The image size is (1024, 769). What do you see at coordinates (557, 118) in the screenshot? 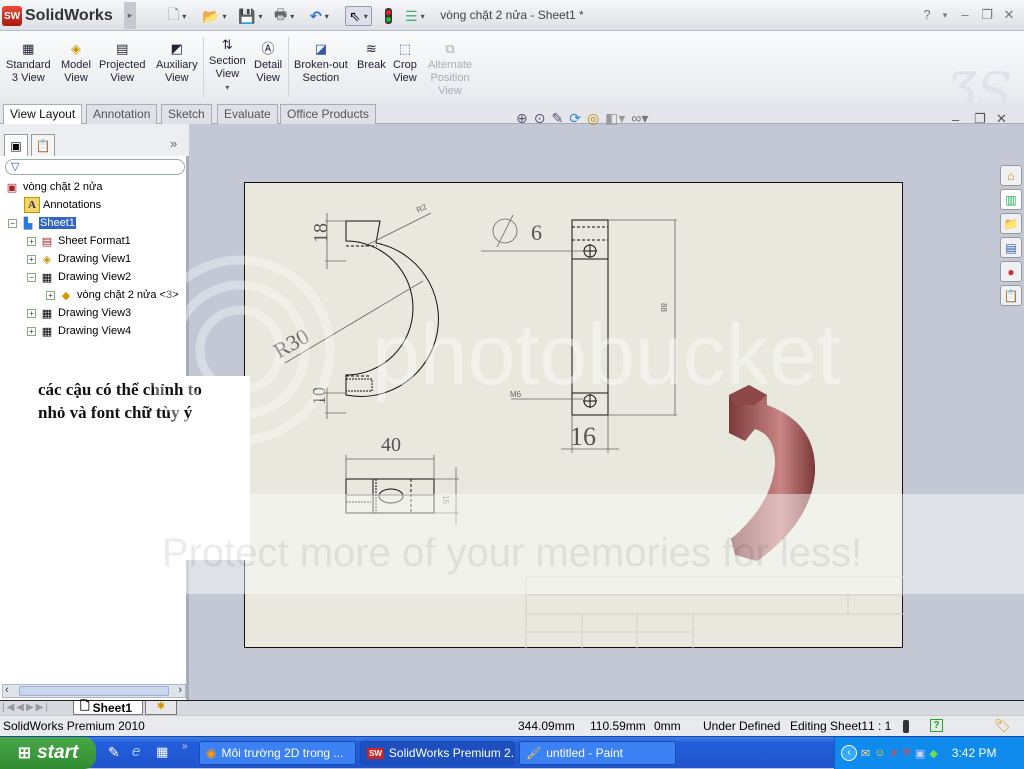
I see `previous-view-icon: ✎` at bounding box center [557, 118].